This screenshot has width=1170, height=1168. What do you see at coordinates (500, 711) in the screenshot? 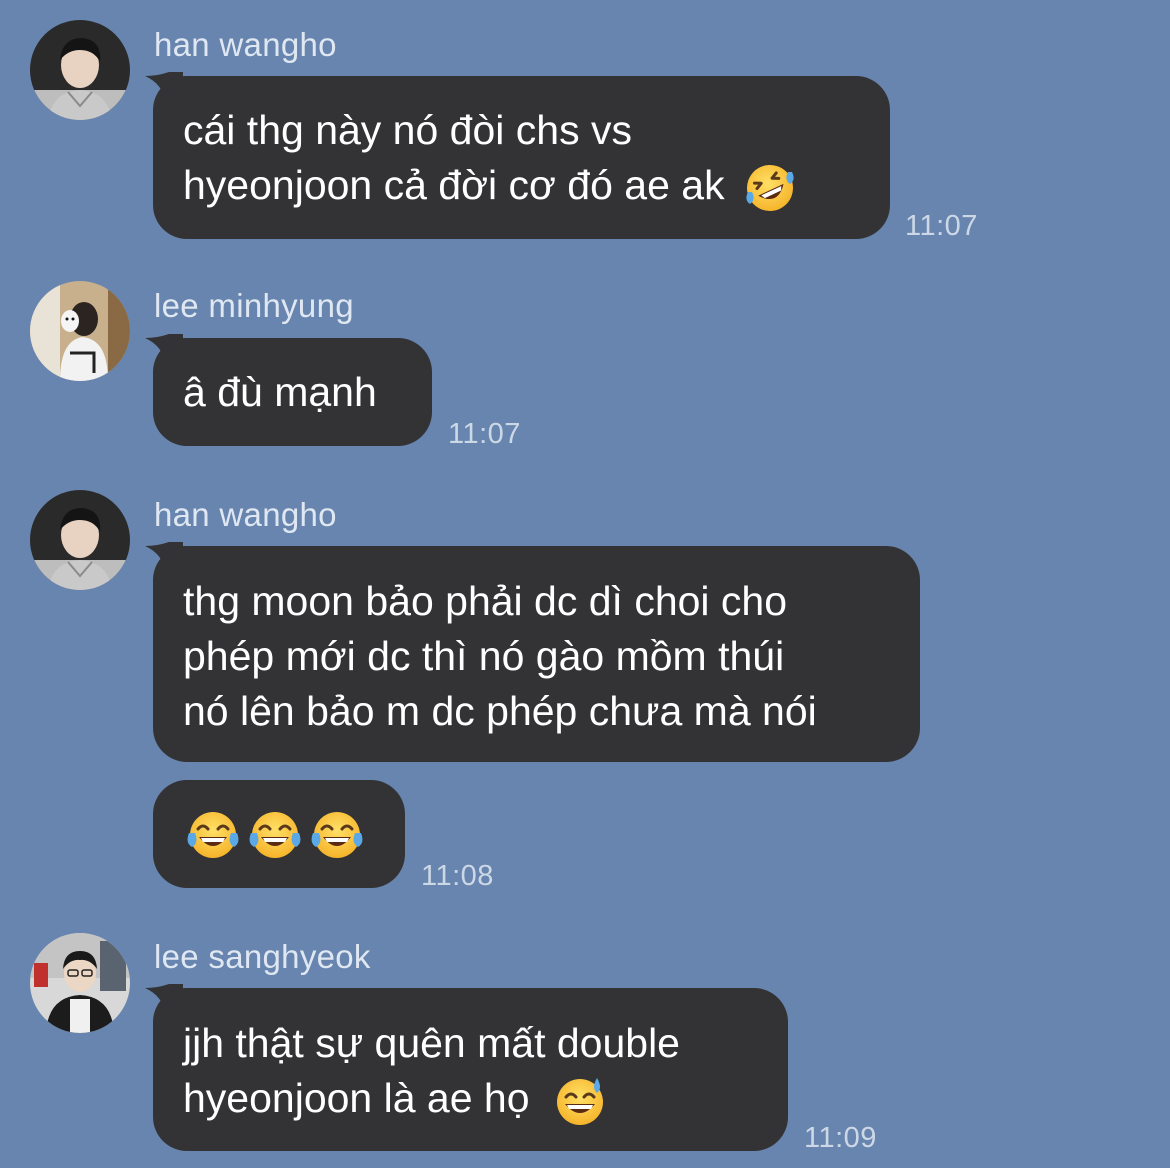
I see `message-text: nó lên bảo m dc phép chưa mà nói` at bounding box center [500, 711].